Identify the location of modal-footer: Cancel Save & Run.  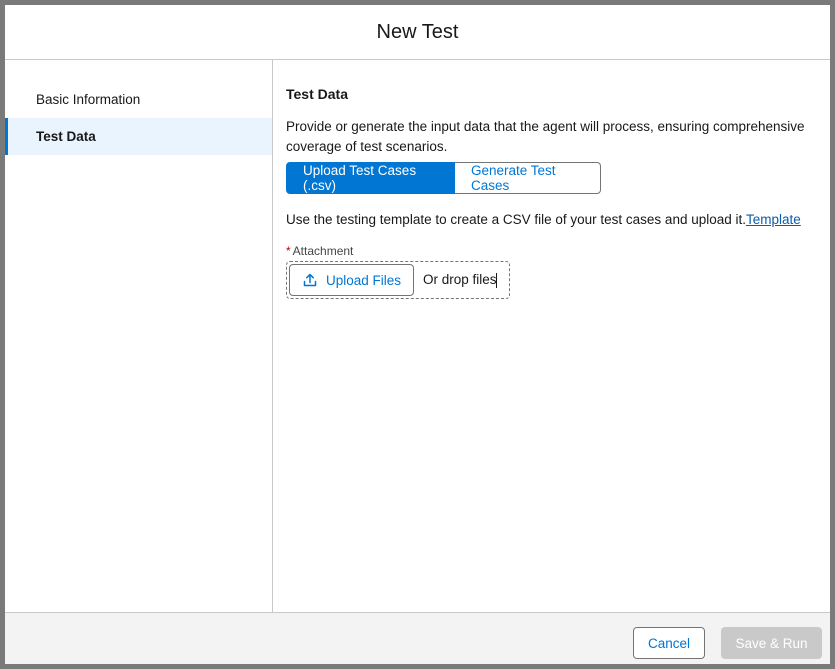
(417, 638).